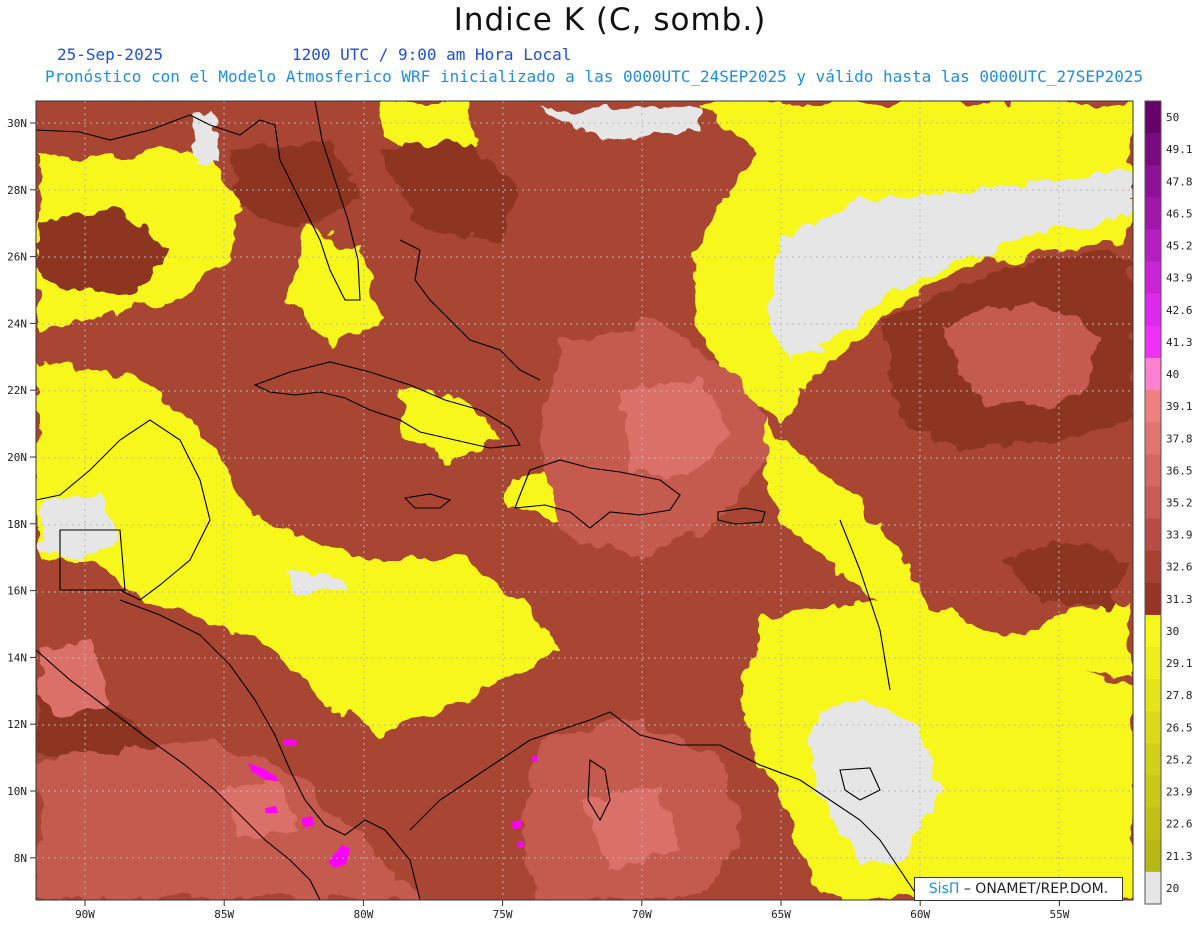 This screenshot has width=1200, height=927. Describe the element at coordinates (1179, 342) in the screenshot. I see `colorbar-label: 41.3` at that location.